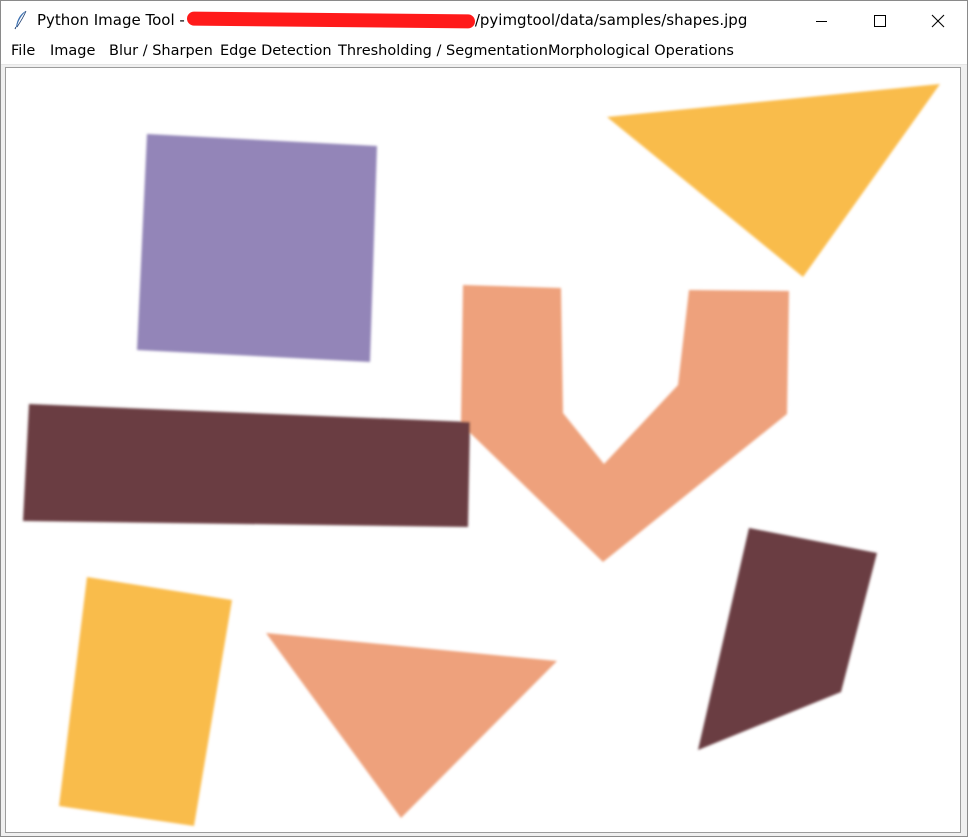 Image resolution: width=968 pixels, height=837 pixels. Describe the element at coordinates (641, 51) in the screenshot. I see `menu-morphological-operations: Morphological Operations` at that location.